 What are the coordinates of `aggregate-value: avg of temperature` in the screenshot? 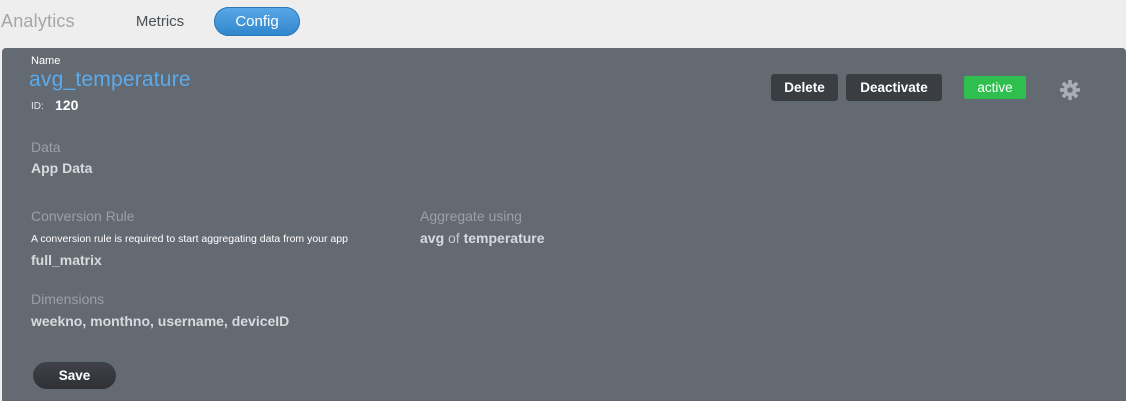 It's located at (482, 238).